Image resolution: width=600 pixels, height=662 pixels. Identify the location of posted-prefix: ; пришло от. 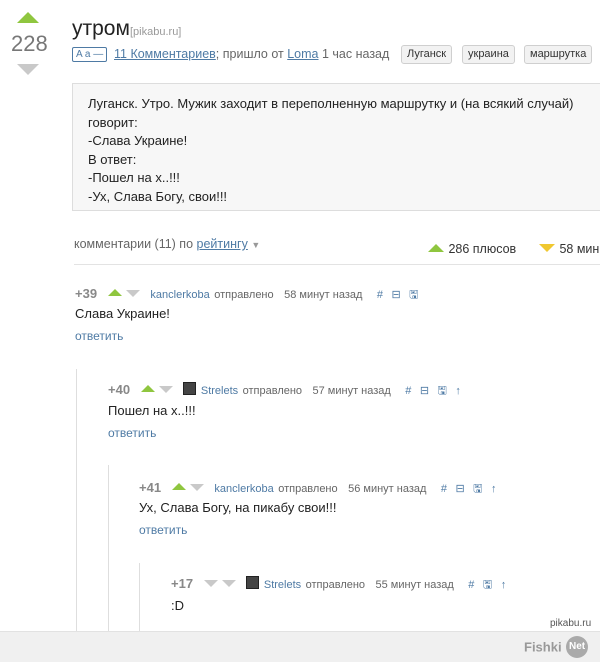
(249, 54).